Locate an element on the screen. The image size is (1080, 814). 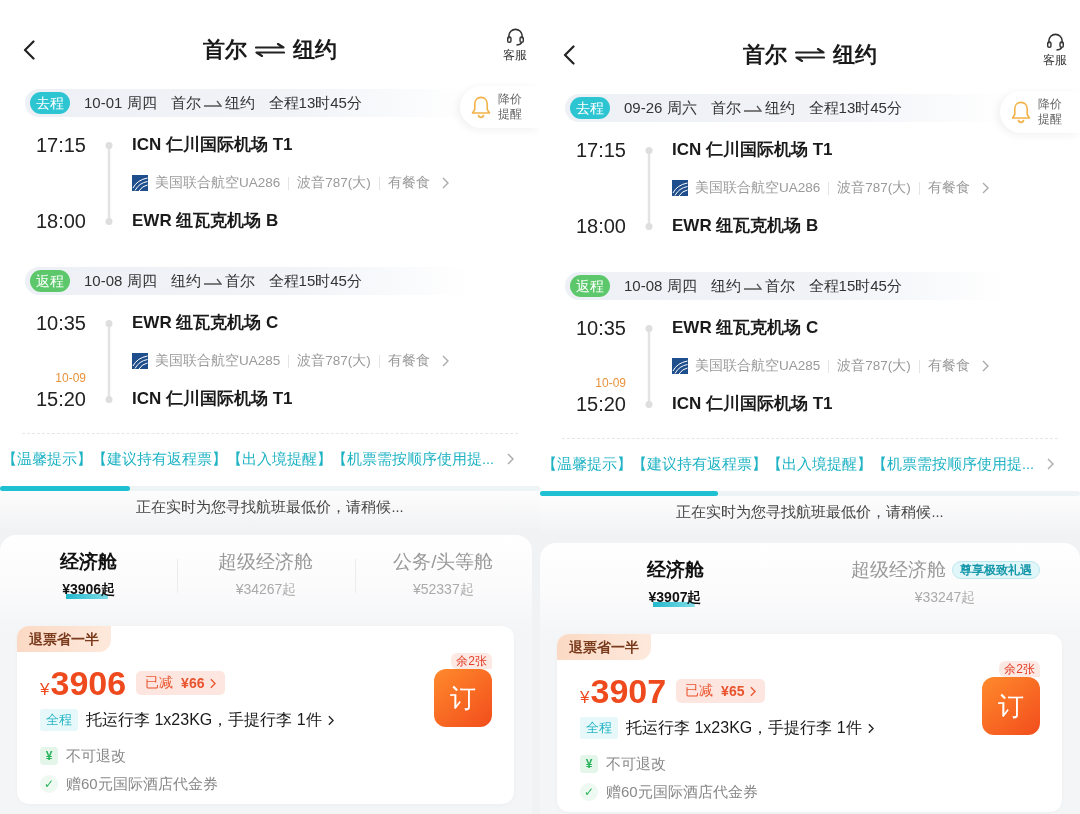
fare-price: ¥3906 is located at coordinates (83, 683).